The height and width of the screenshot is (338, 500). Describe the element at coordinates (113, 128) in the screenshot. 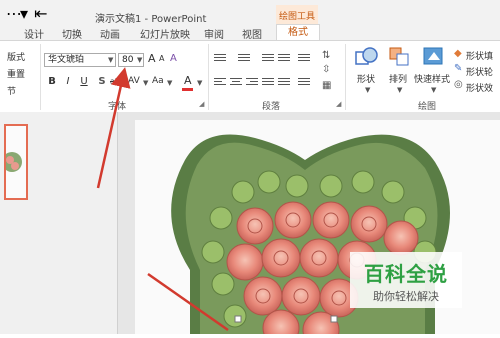

I see `arrow-to-font-size` at that location.